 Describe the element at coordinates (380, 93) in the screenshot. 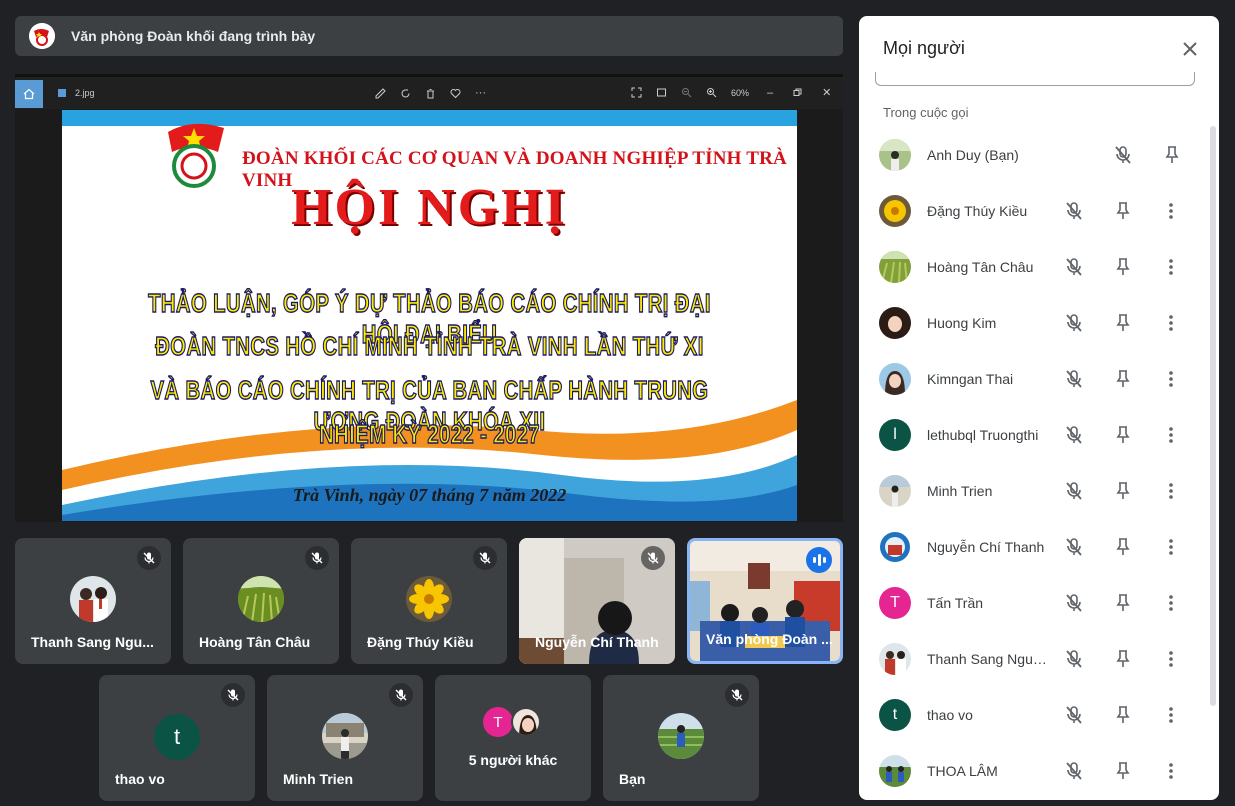

I see `edit-icon` at that location.